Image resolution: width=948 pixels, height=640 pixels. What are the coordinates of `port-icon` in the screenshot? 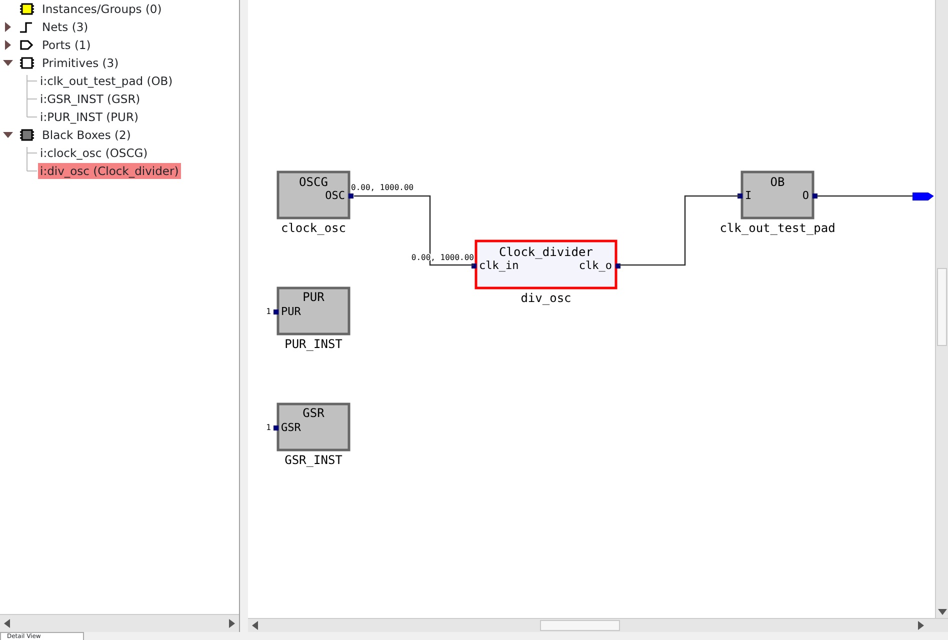 It's located at (27, 45).